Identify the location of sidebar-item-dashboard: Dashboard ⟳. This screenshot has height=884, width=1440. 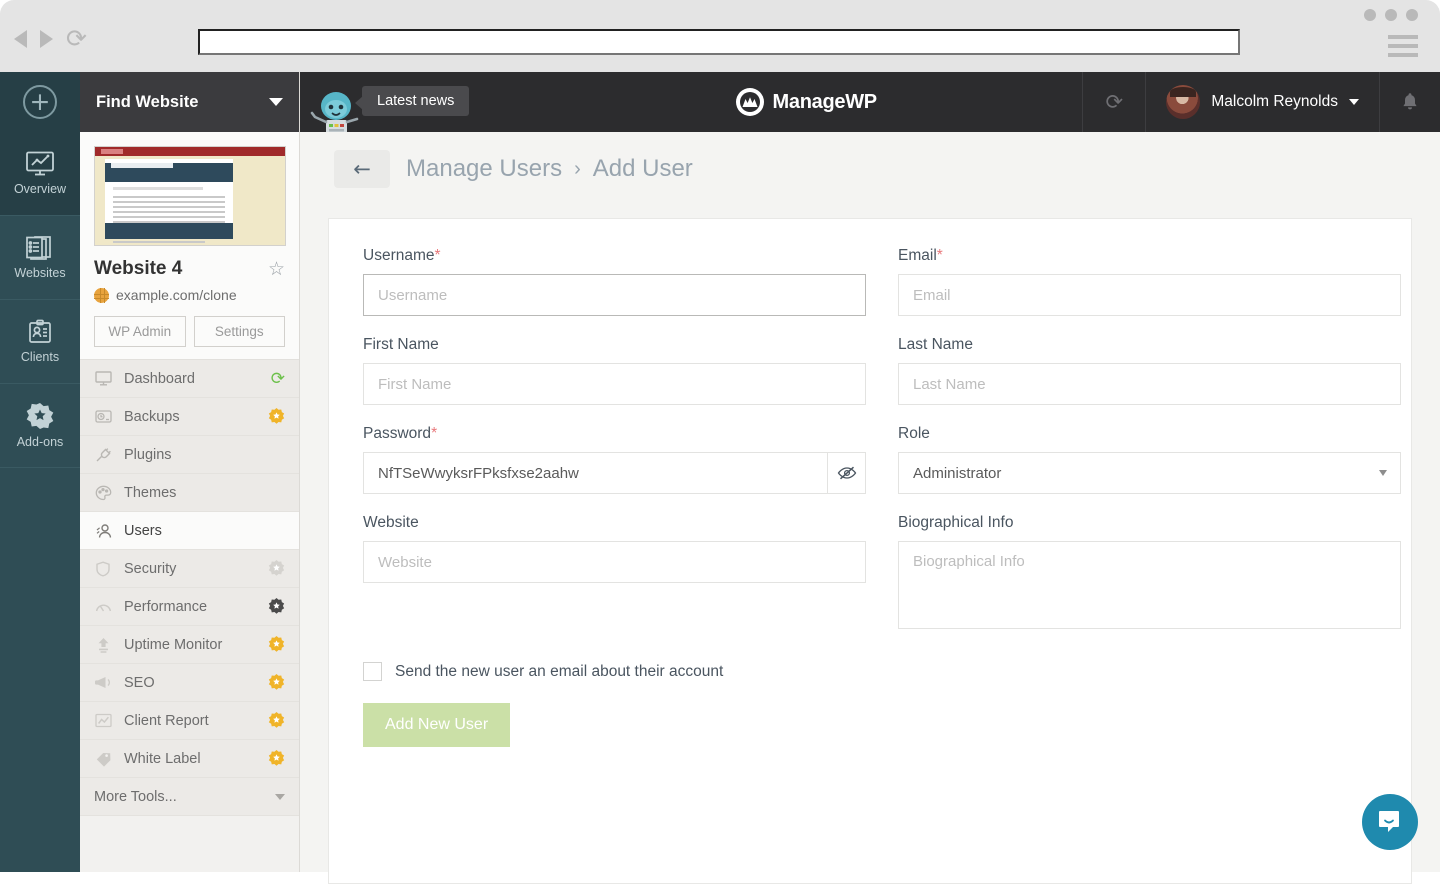
(189, 379).